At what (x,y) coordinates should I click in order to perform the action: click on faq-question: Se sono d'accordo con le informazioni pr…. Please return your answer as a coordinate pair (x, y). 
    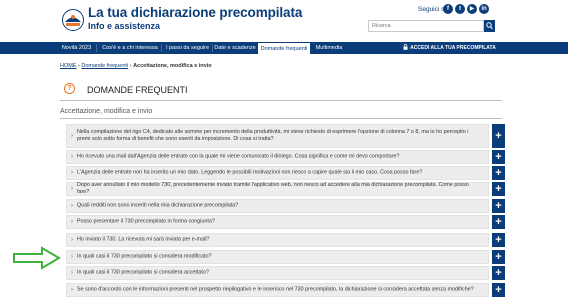
    Looking at the image, I should click on (275, 289).